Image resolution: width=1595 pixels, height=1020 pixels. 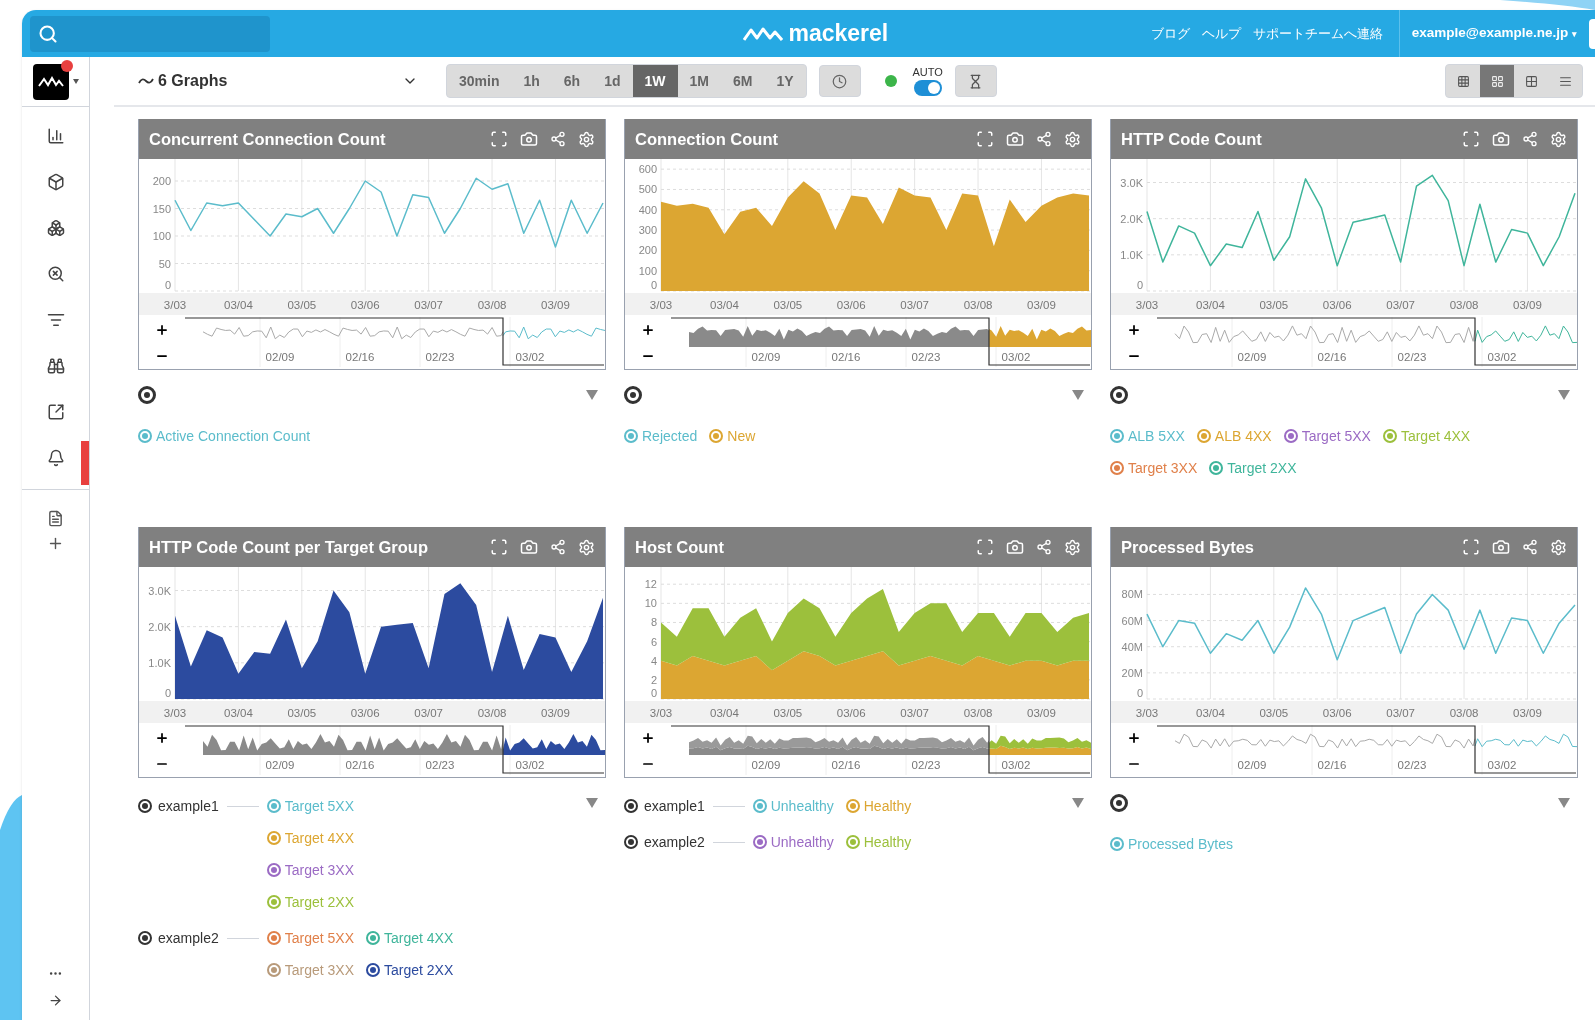 I want to click on time-range-tab: 1W, so click(x=655, y=81).